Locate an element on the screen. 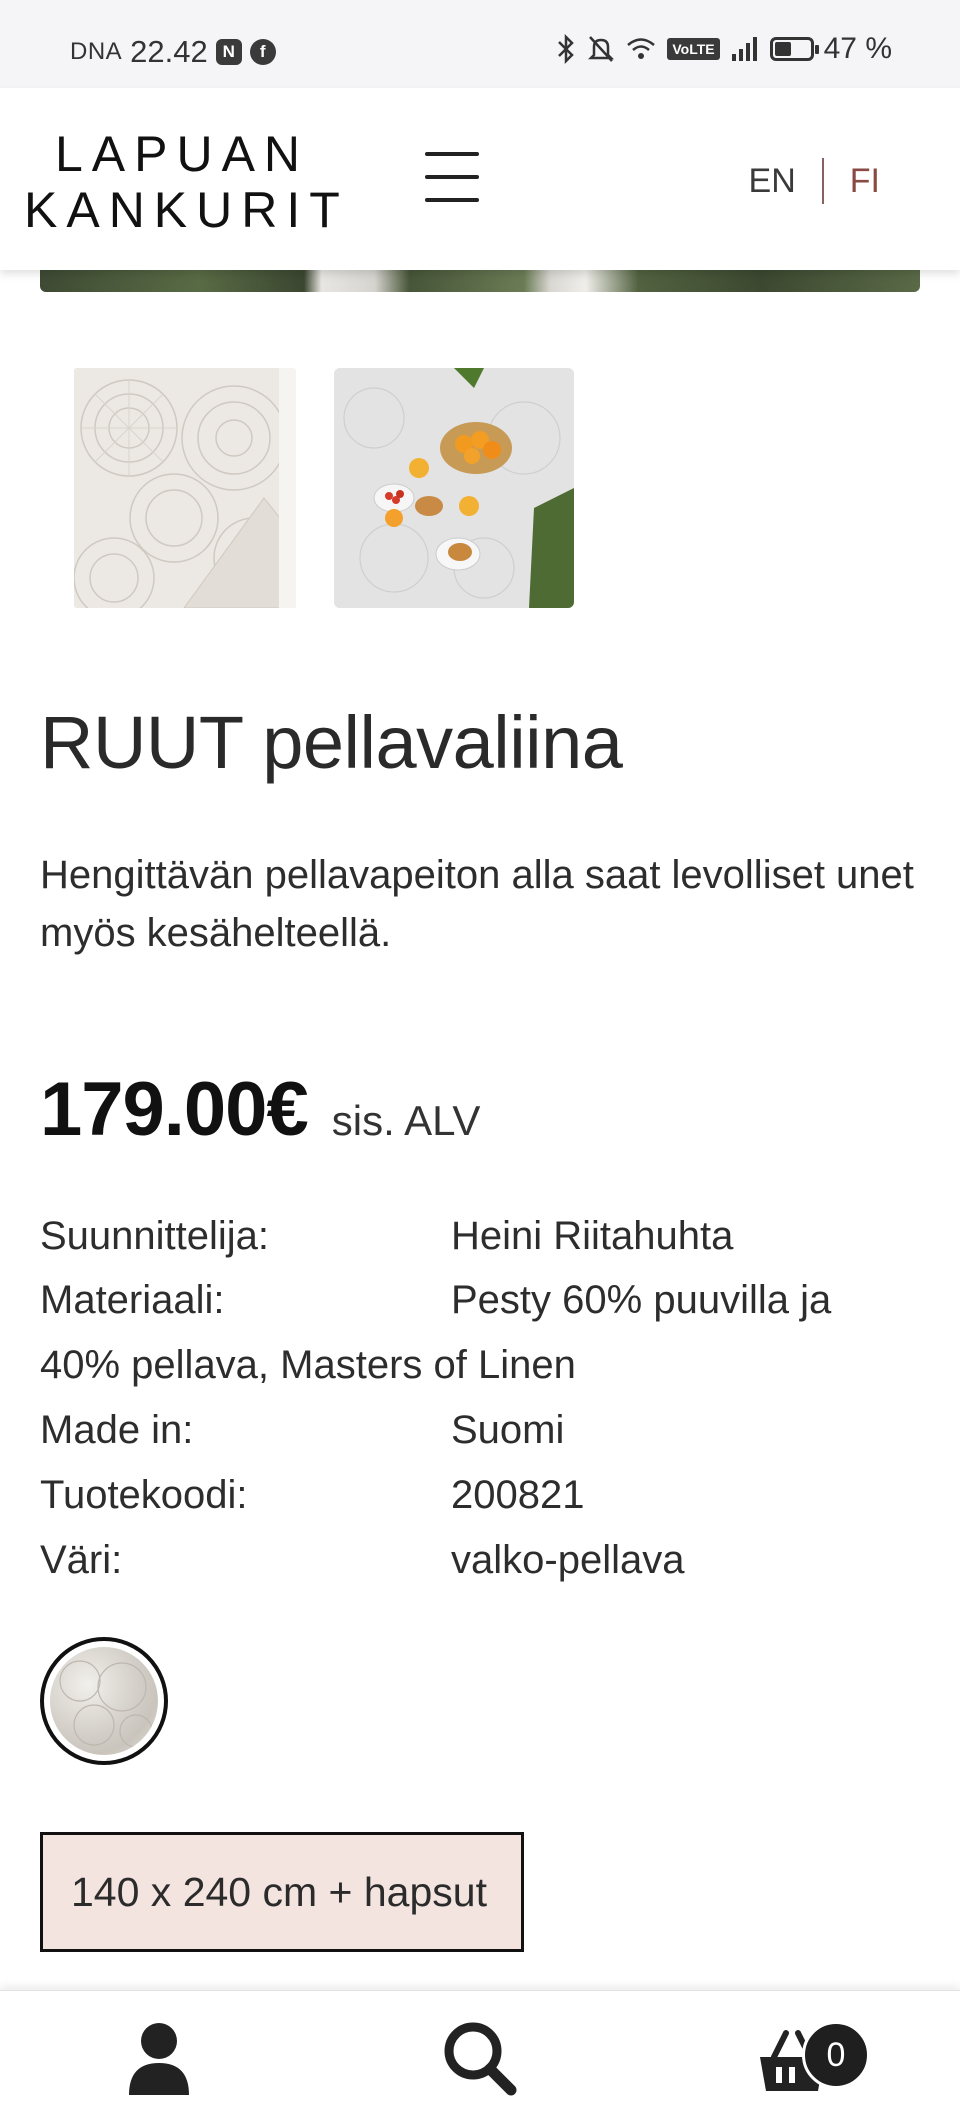 The width and height of the screenshot is (960, 2123). size-option-label: 140 x 240 cm + hapsut is located at coordinates (279, 1891).